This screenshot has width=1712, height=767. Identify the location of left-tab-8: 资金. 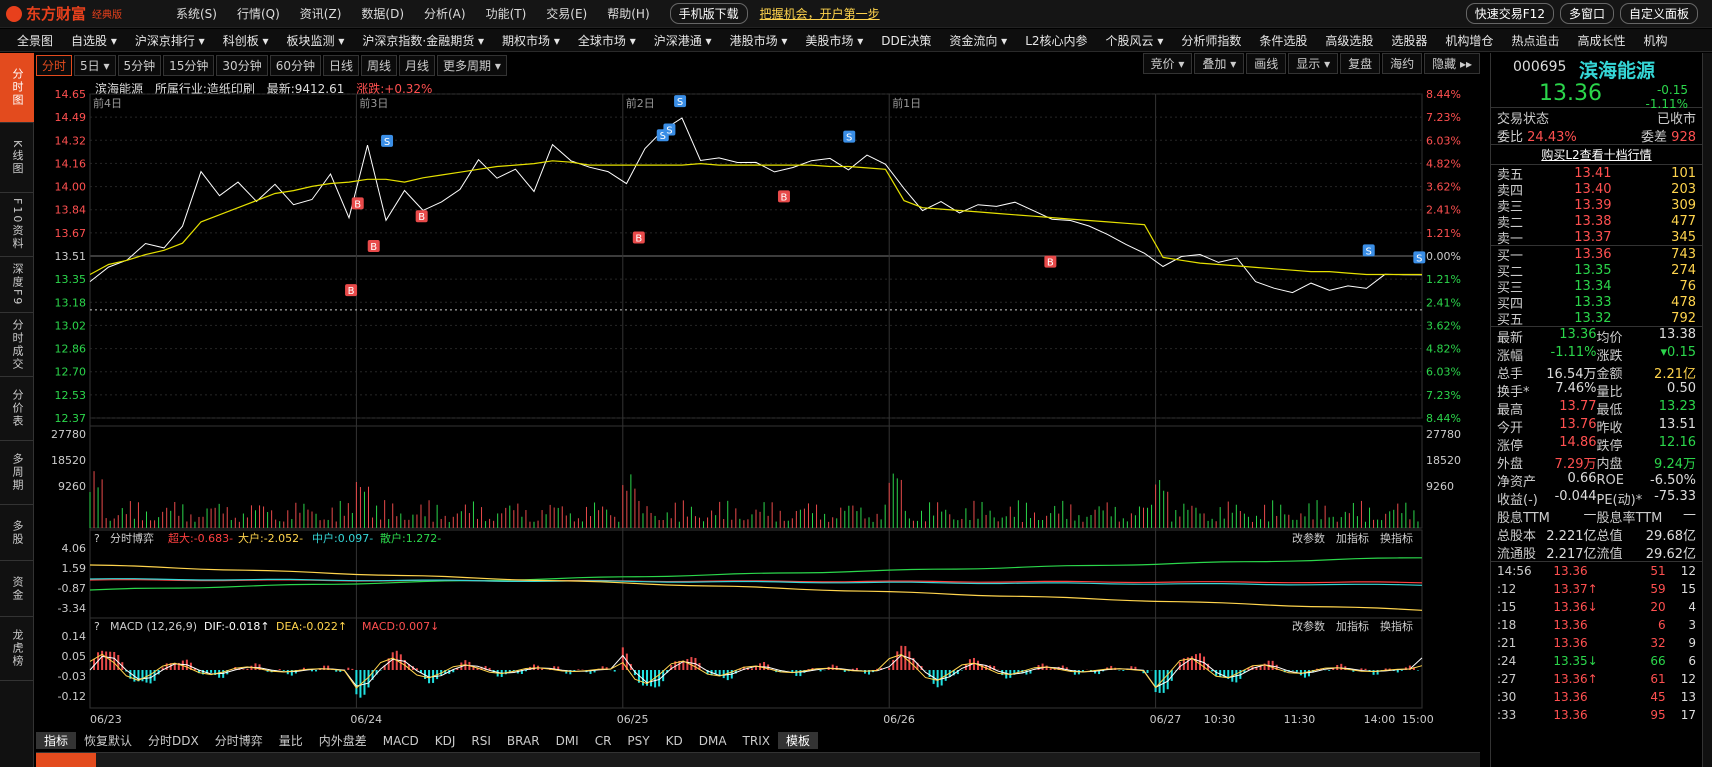
(17, 589).